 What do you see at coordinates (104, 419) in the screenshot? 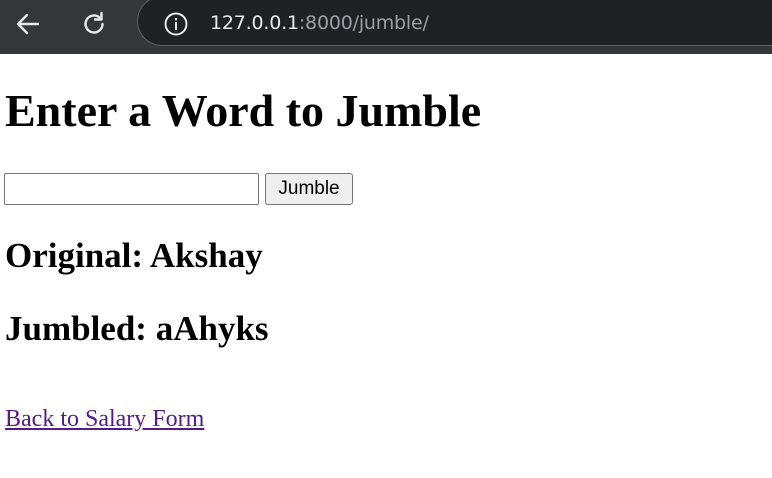
I see `back-to-salary-form-link: Back to Salary Form` at bounding box center [104, 419].